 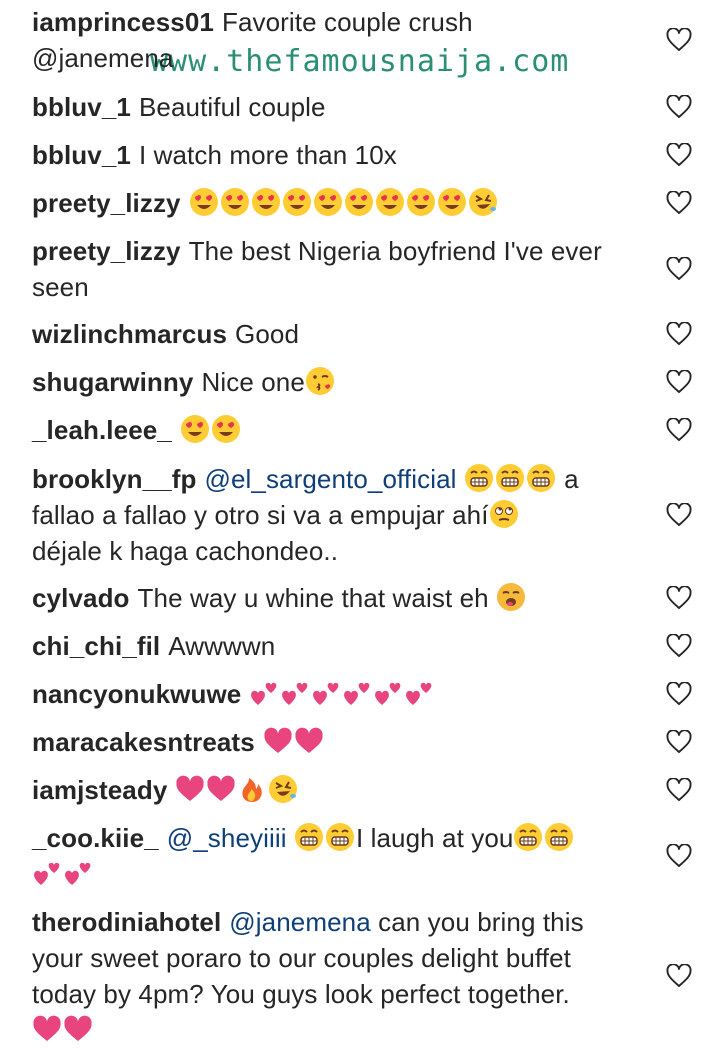 What do you see at coordinates (267, 334) in the screenshot?
I see `comment-body: Good` at bounding box center [267, 334].